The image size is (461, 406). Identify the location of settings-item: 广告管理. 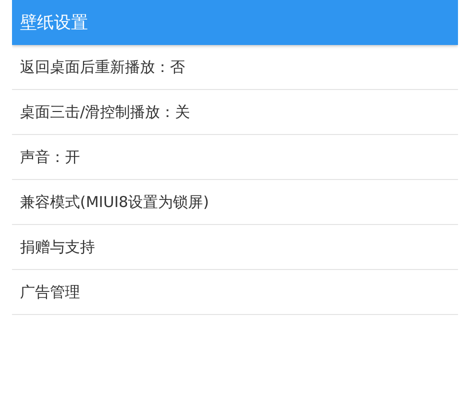
(235, 292).